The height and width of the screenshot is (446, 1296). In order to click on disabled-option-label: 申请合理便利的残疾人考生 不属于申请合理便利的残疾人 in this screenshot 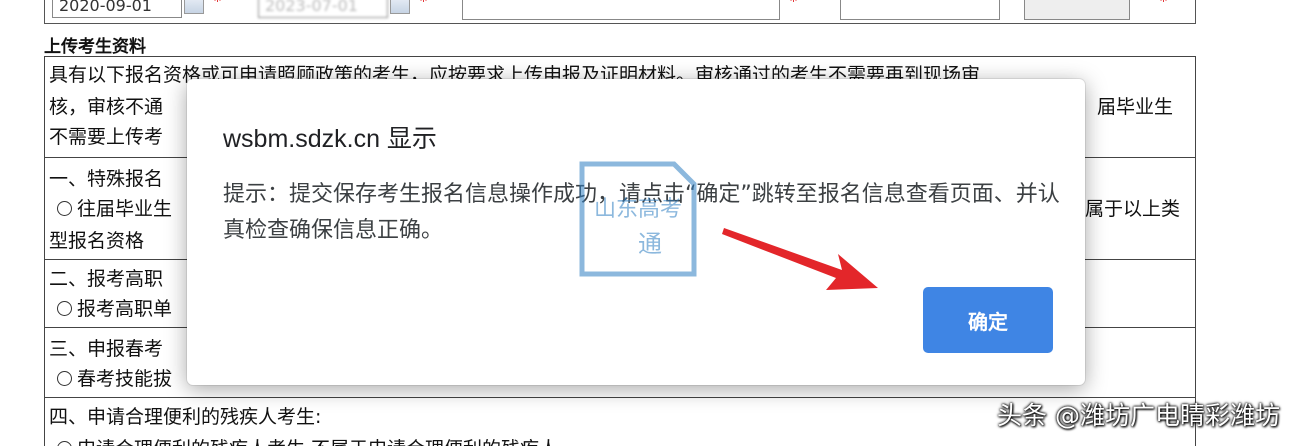, I will do `click(317, 442)`.